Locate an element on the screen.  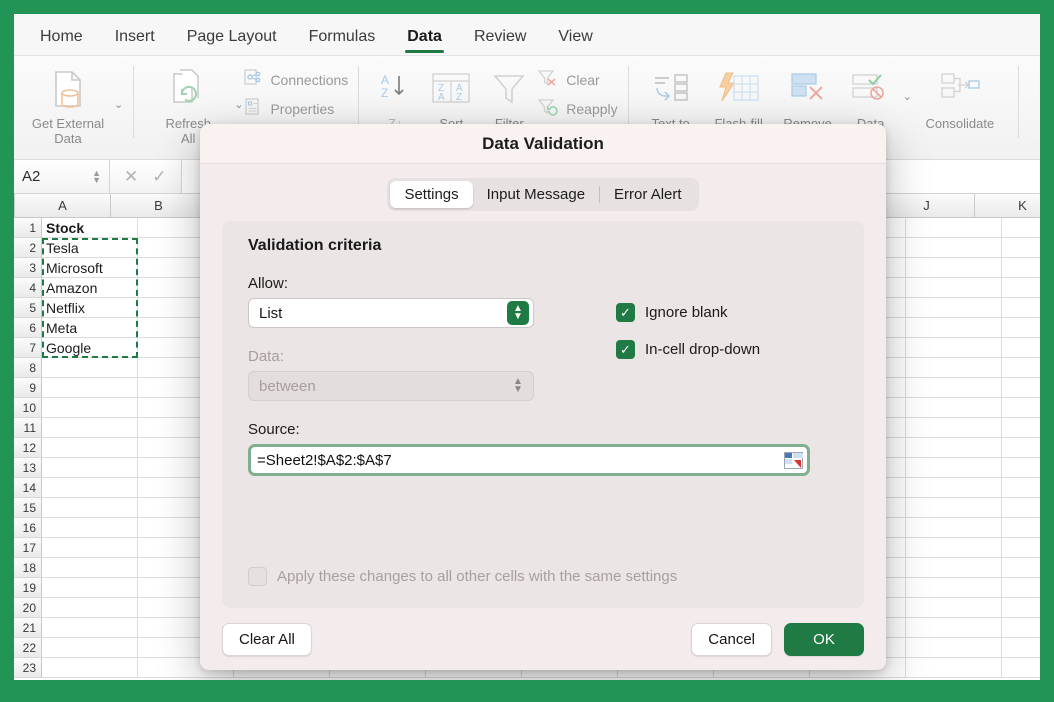
allow-select: List ▲ ▼ is located at coordinates (391, 313).